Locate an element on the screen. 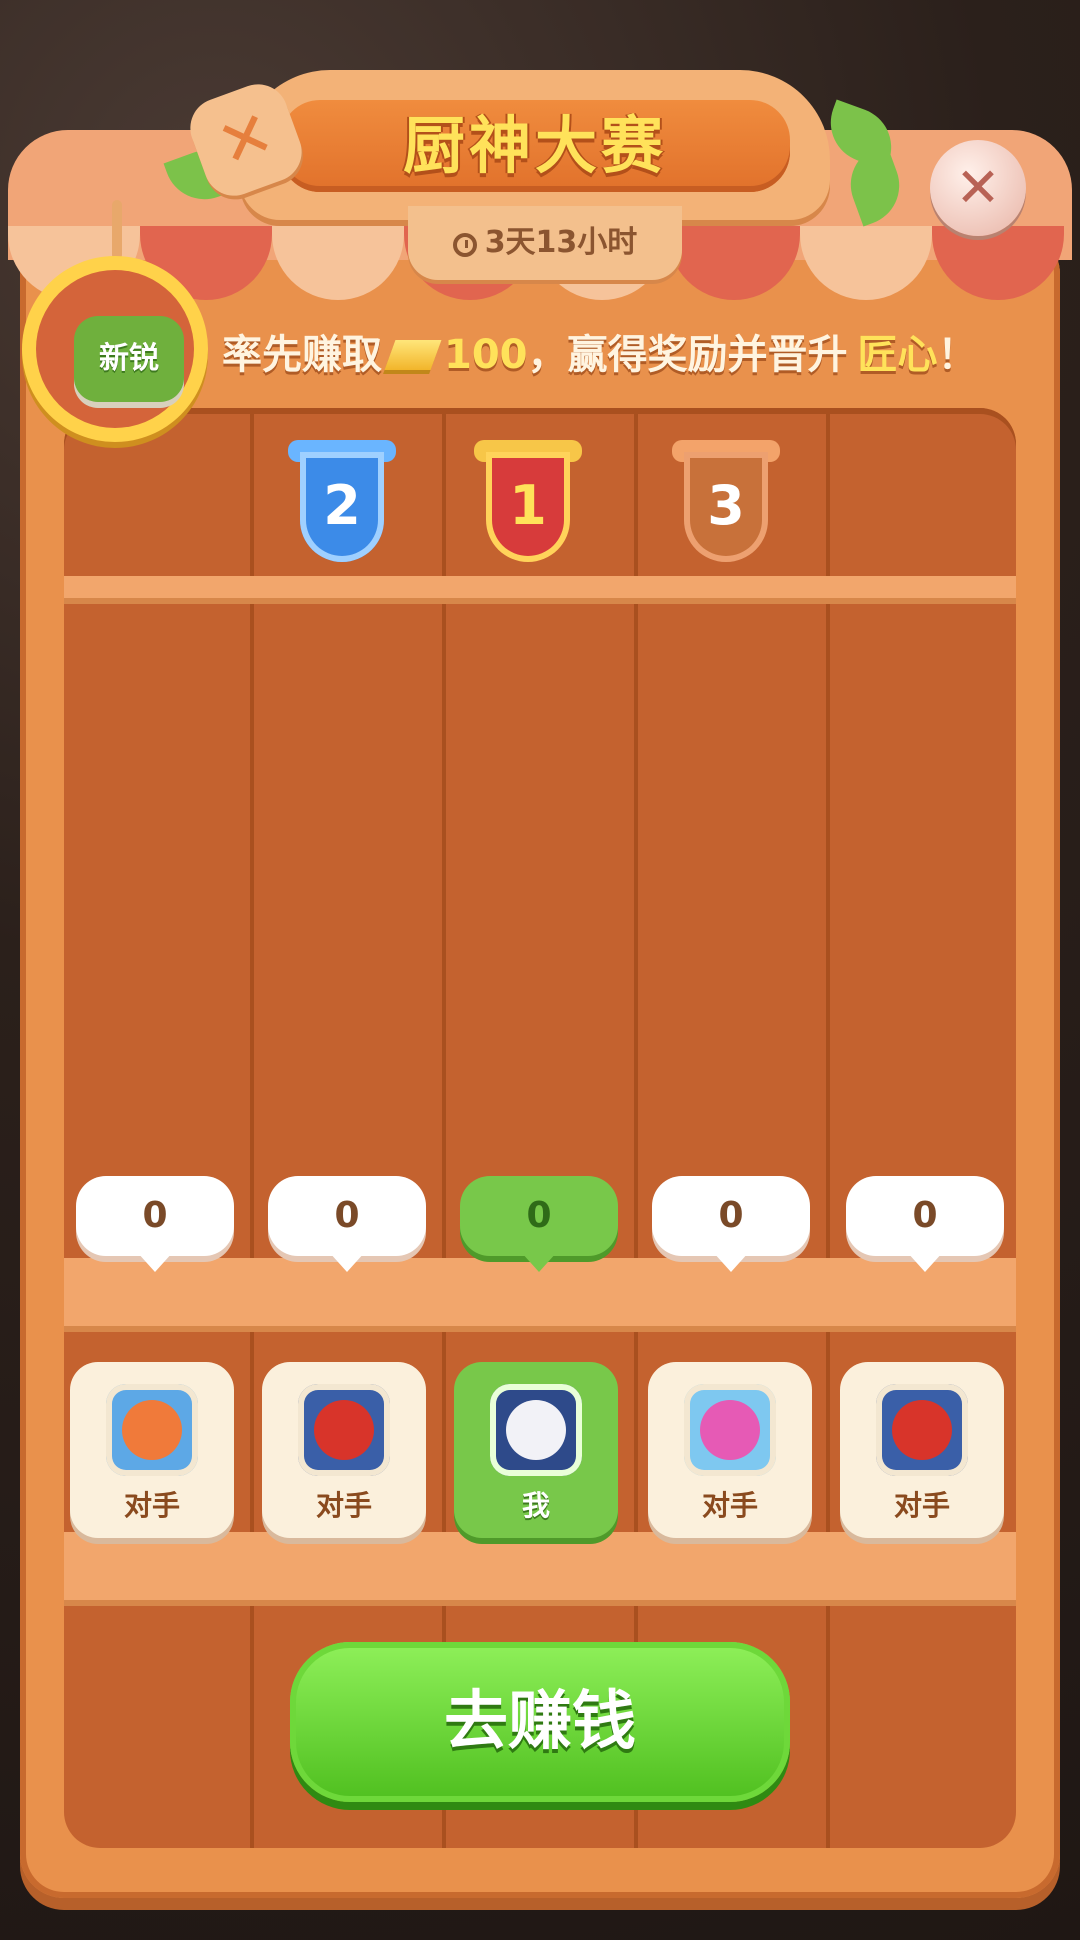 This screenshot has height=1940, width=1080. goal-text: 率先赚取 100，赢得奖励并晋升 匠心！ is located at coordinates (600, 355).